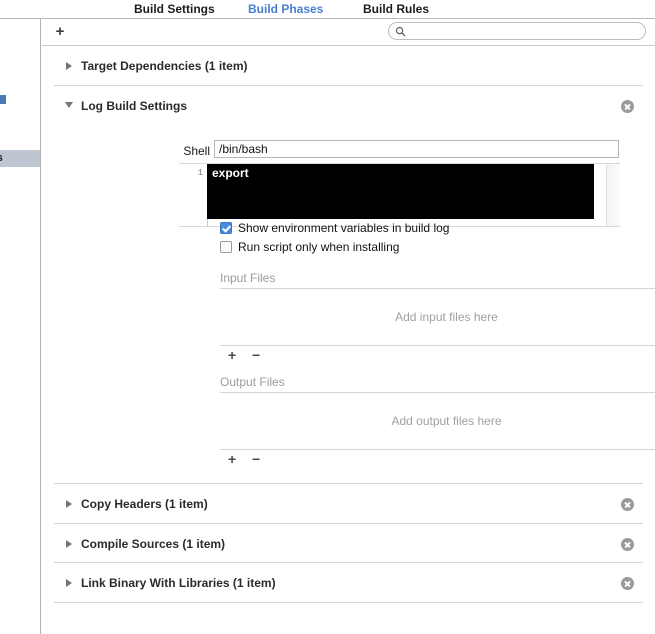 The height and width of the screenshot is (634, 655). What do you see at coordinates (400, 31) in the screenshot?
I see `search-icon` at bounding box center [400, 31].